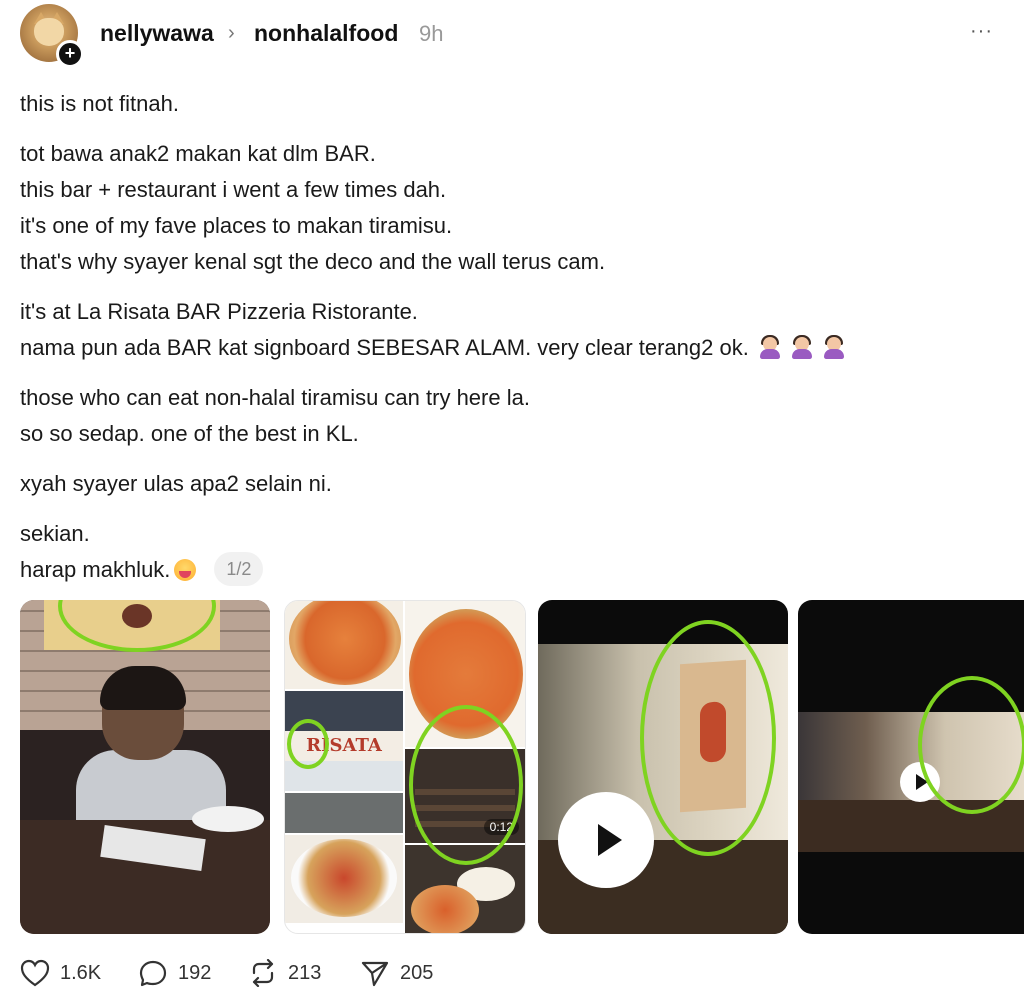  What do you see at coordinates (344, 645) in the screenshot?
I see `pizza-photo` at bounding box center [344, 645].